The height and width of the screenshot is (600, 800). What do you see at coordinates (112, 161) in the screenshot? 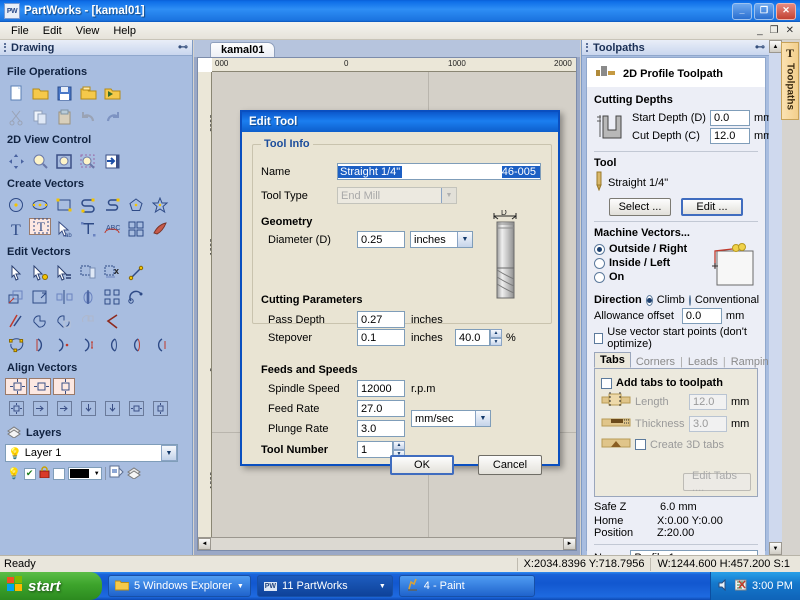
I see `zoom-page-icon` at bounding box center [112, 161].